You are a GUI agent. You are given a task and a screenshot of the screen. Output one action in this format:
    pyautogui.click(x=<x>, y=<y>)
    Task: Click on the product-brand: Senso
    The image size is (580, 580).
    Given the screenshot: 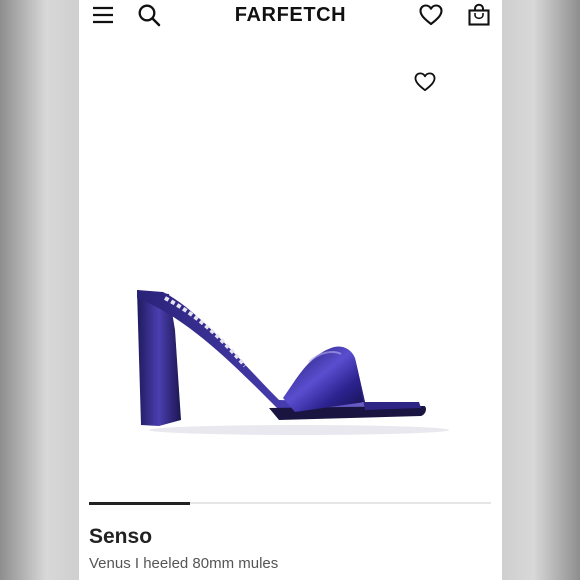 What is the action you would take?
    pyautogui.click(x=120, y=537)
    